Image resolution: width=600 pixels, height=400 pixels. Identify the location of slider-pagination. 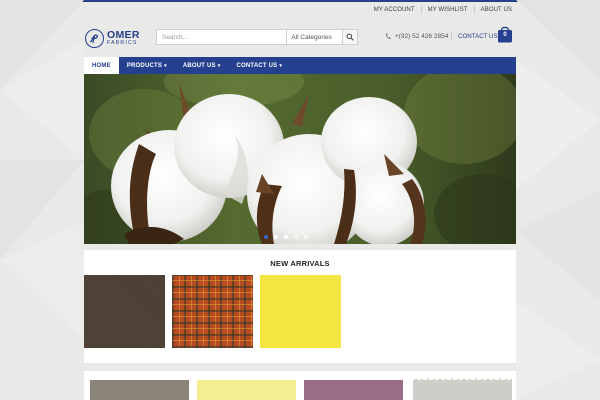
(289, 237).